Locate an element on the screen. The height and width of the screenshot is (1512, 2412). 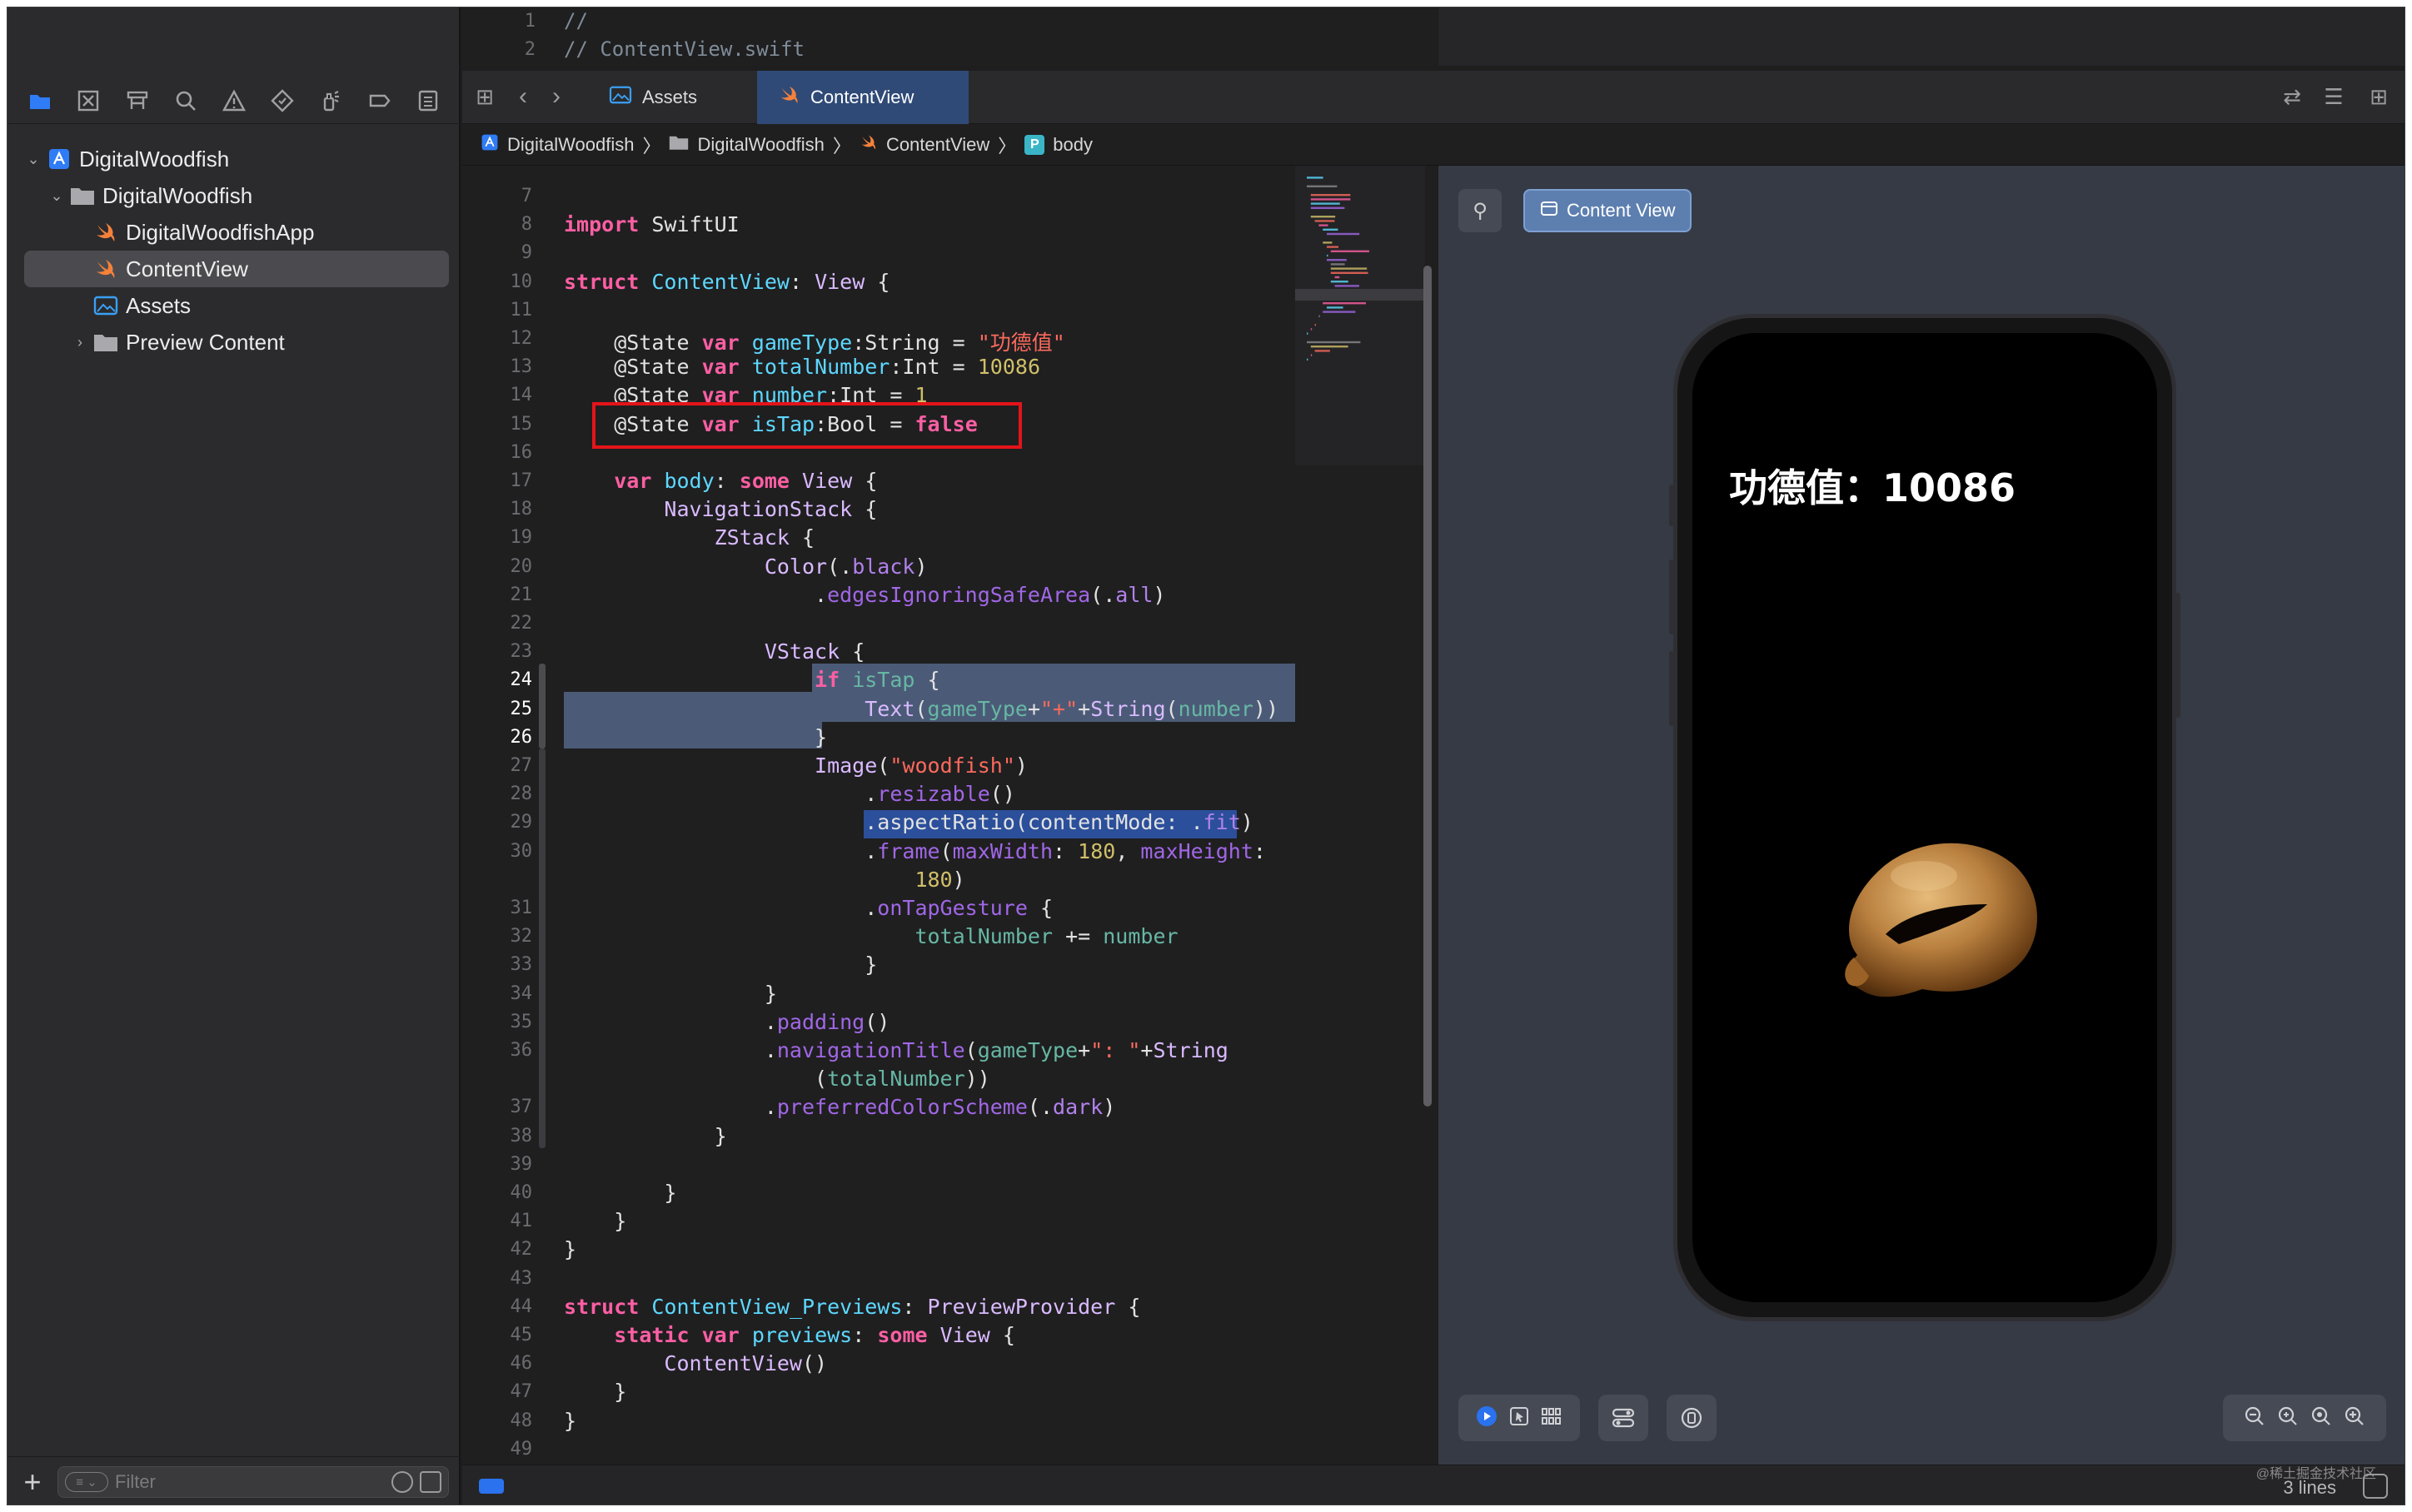
breadcrumb-group: DigitalWoodfish is located at coordinates (747, 145).